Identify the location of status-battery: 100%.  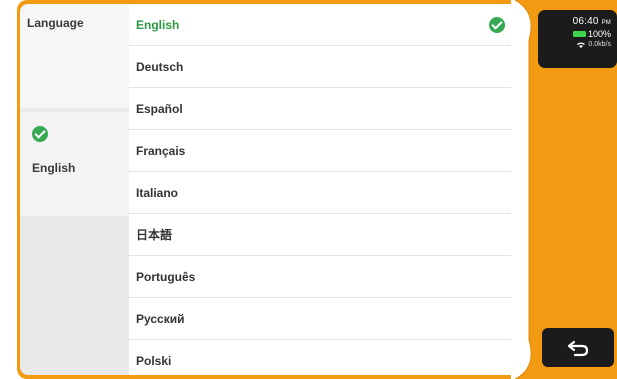
(574, 34).